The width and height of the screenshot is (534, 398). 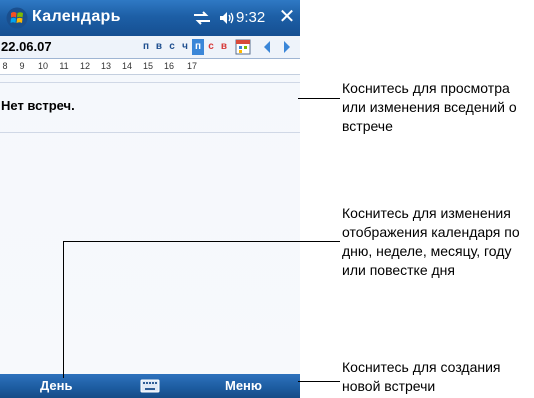 I want to click on menu-bar: День Меню, so click(x=150, y=386).